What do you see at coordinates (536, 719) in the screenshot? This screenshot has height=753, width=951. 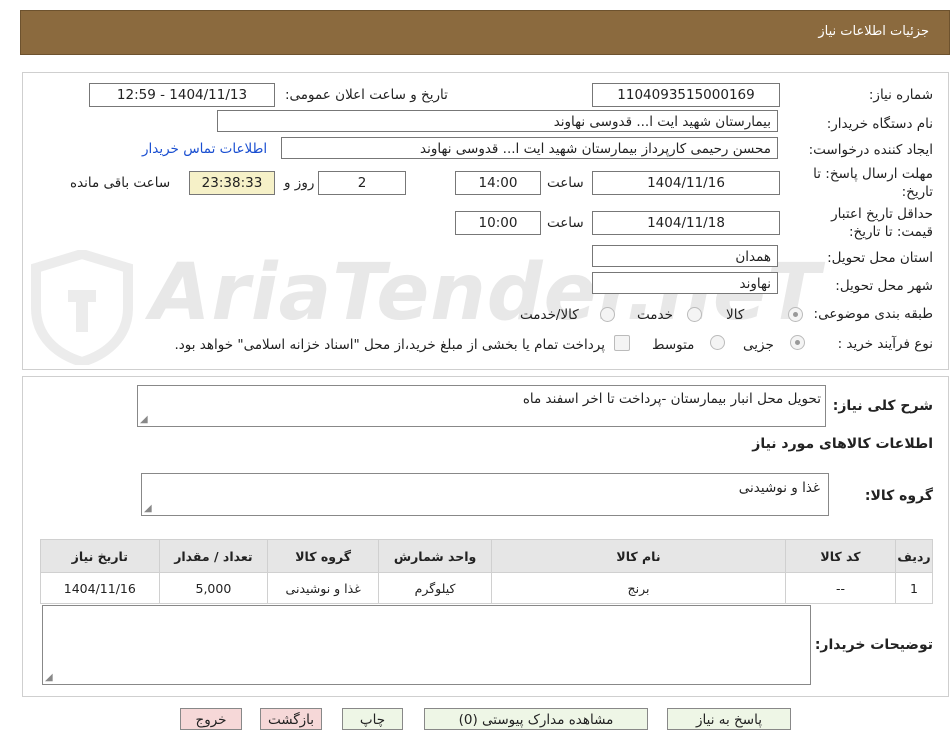 I see `attachments-button: مشاهده مدارک پیوستی (0)` at bounding box center [536, 719].